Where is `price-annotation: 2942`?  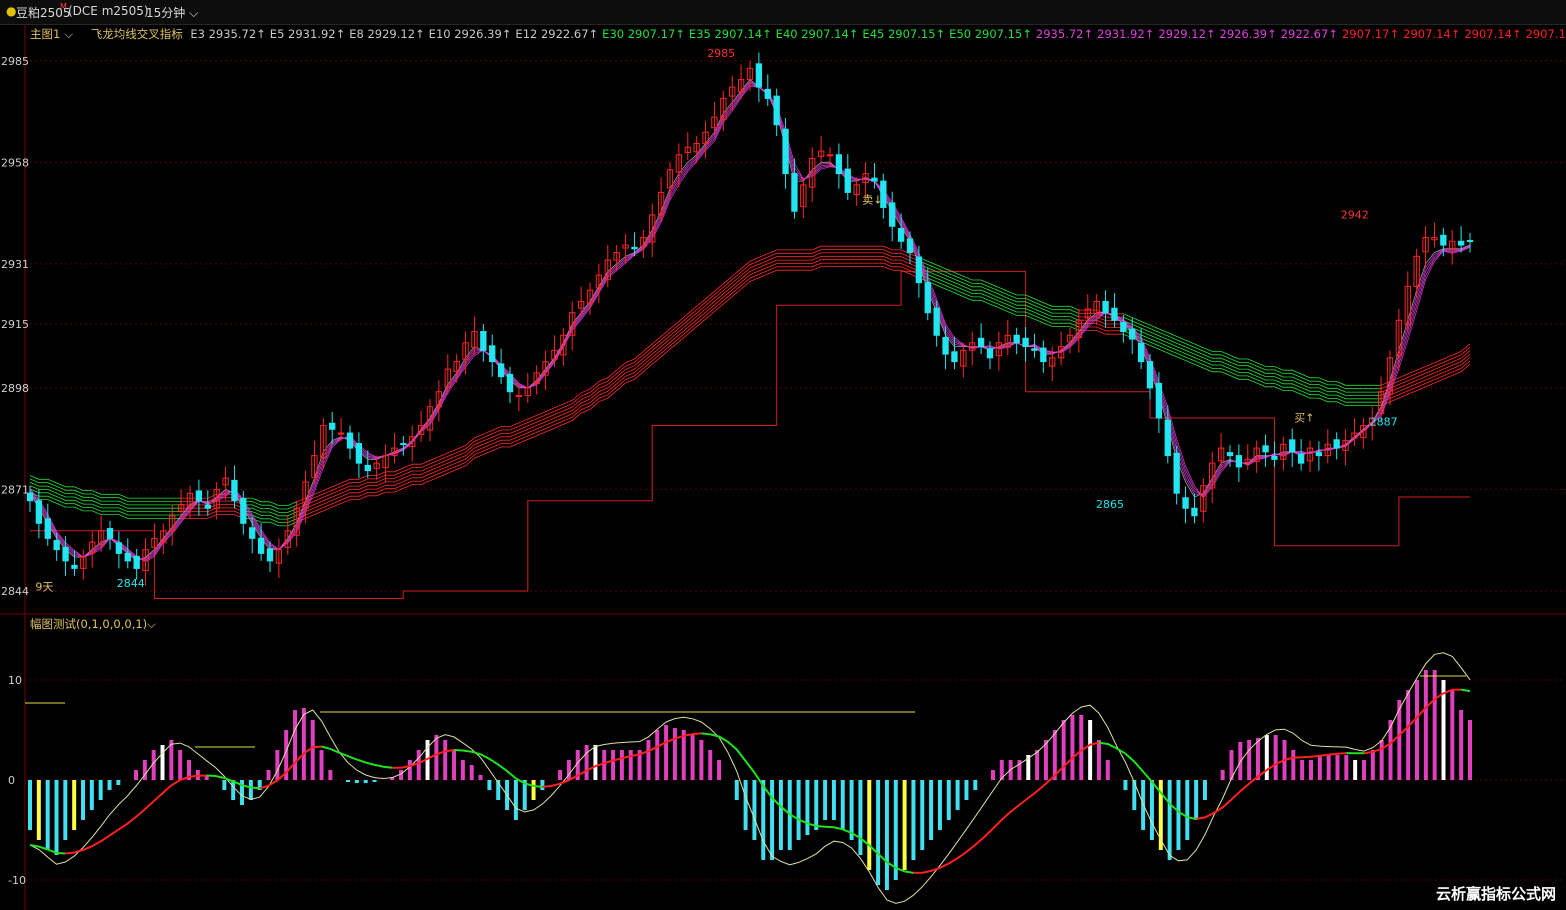 price-annotation: 2942 is located at coordinates (1355, 214).